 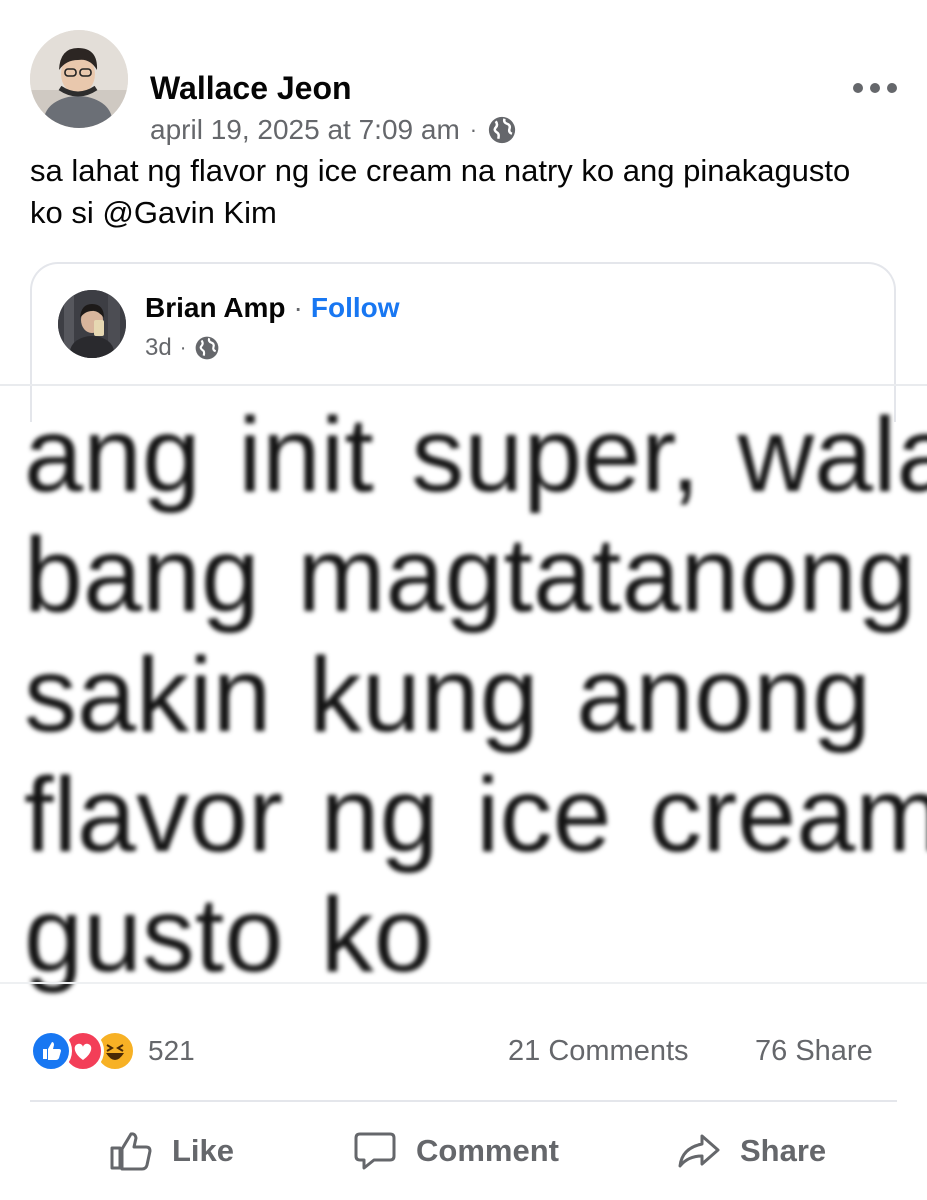 I want to click on author-name: Wallace Jeon, so click(x=251, y=88).